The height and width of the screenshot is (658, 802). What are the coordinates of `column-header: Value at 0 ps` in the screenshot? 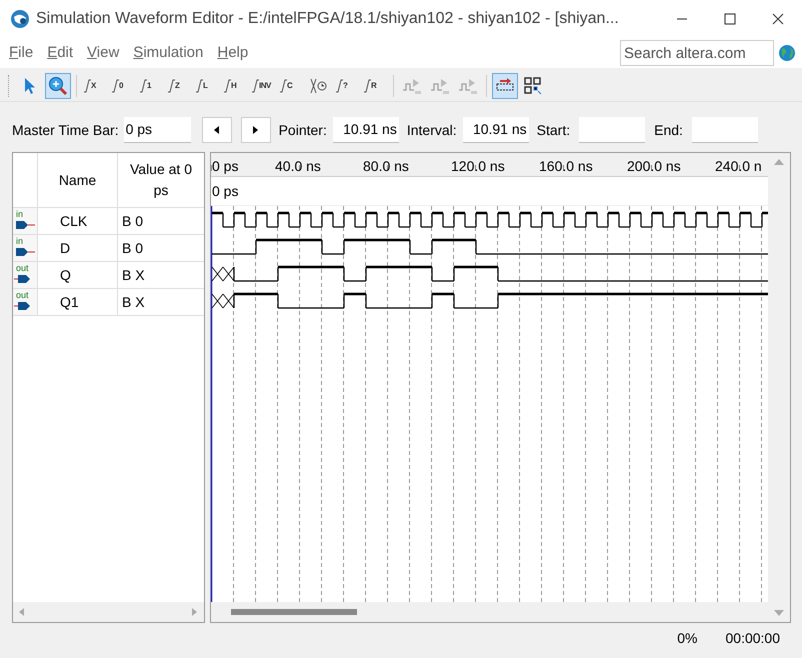 It's located at (161, 180).